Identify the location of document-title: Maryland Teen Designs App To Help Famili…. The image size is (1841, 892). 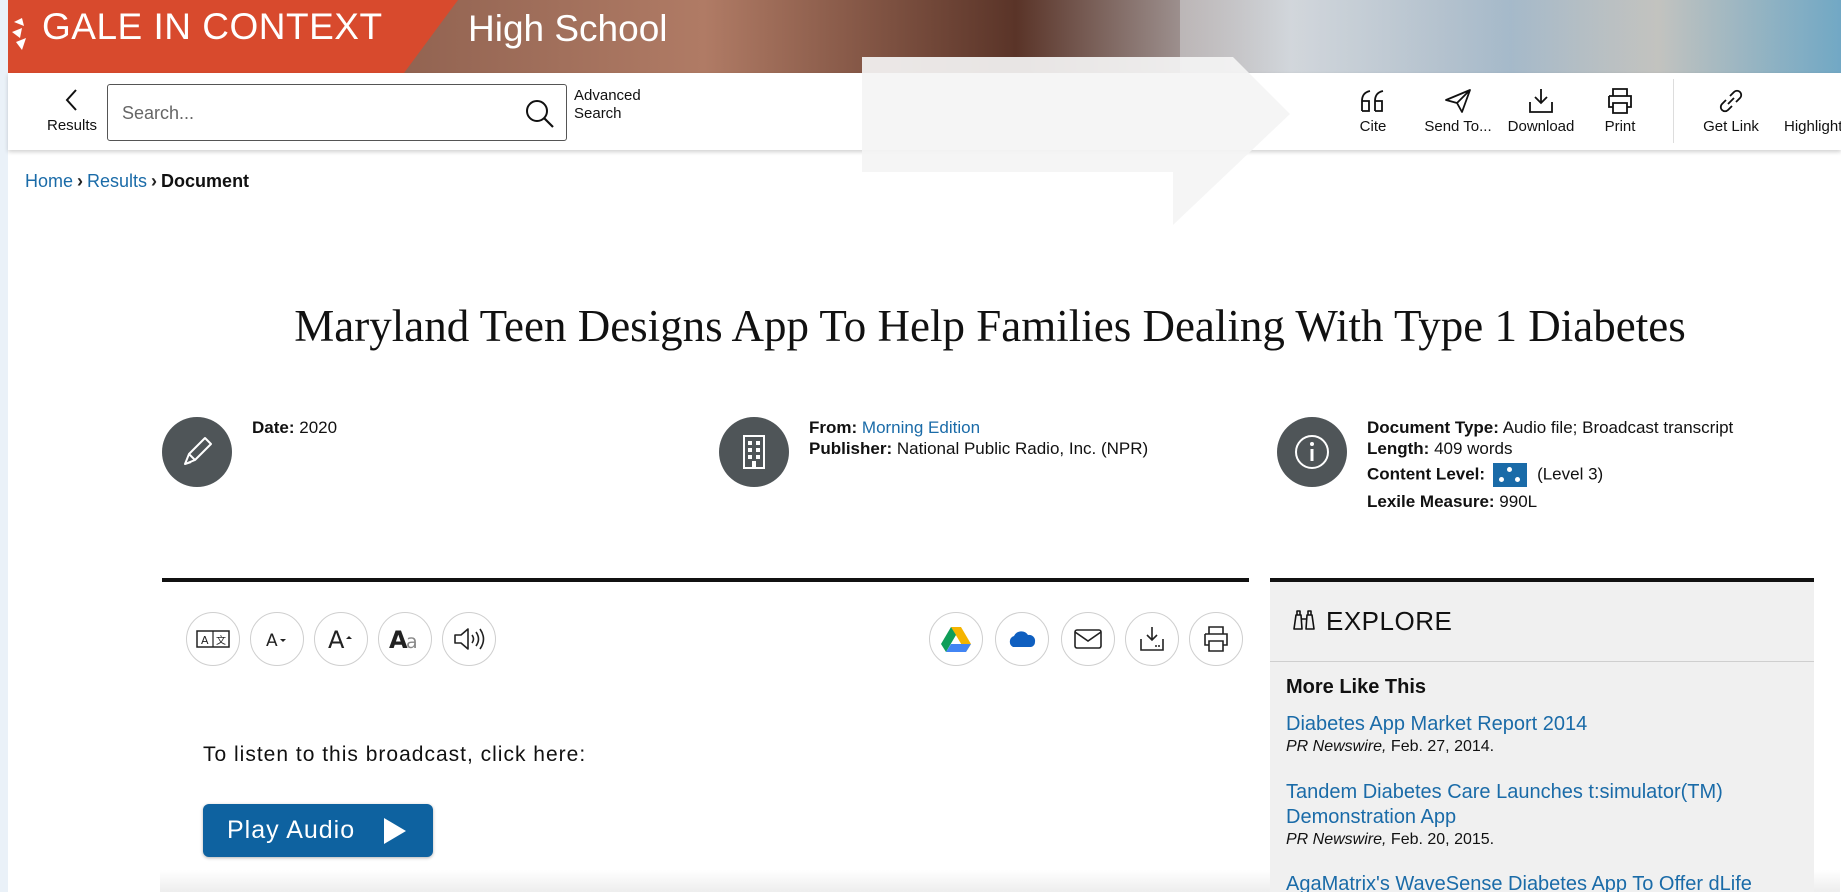
(990, 326).